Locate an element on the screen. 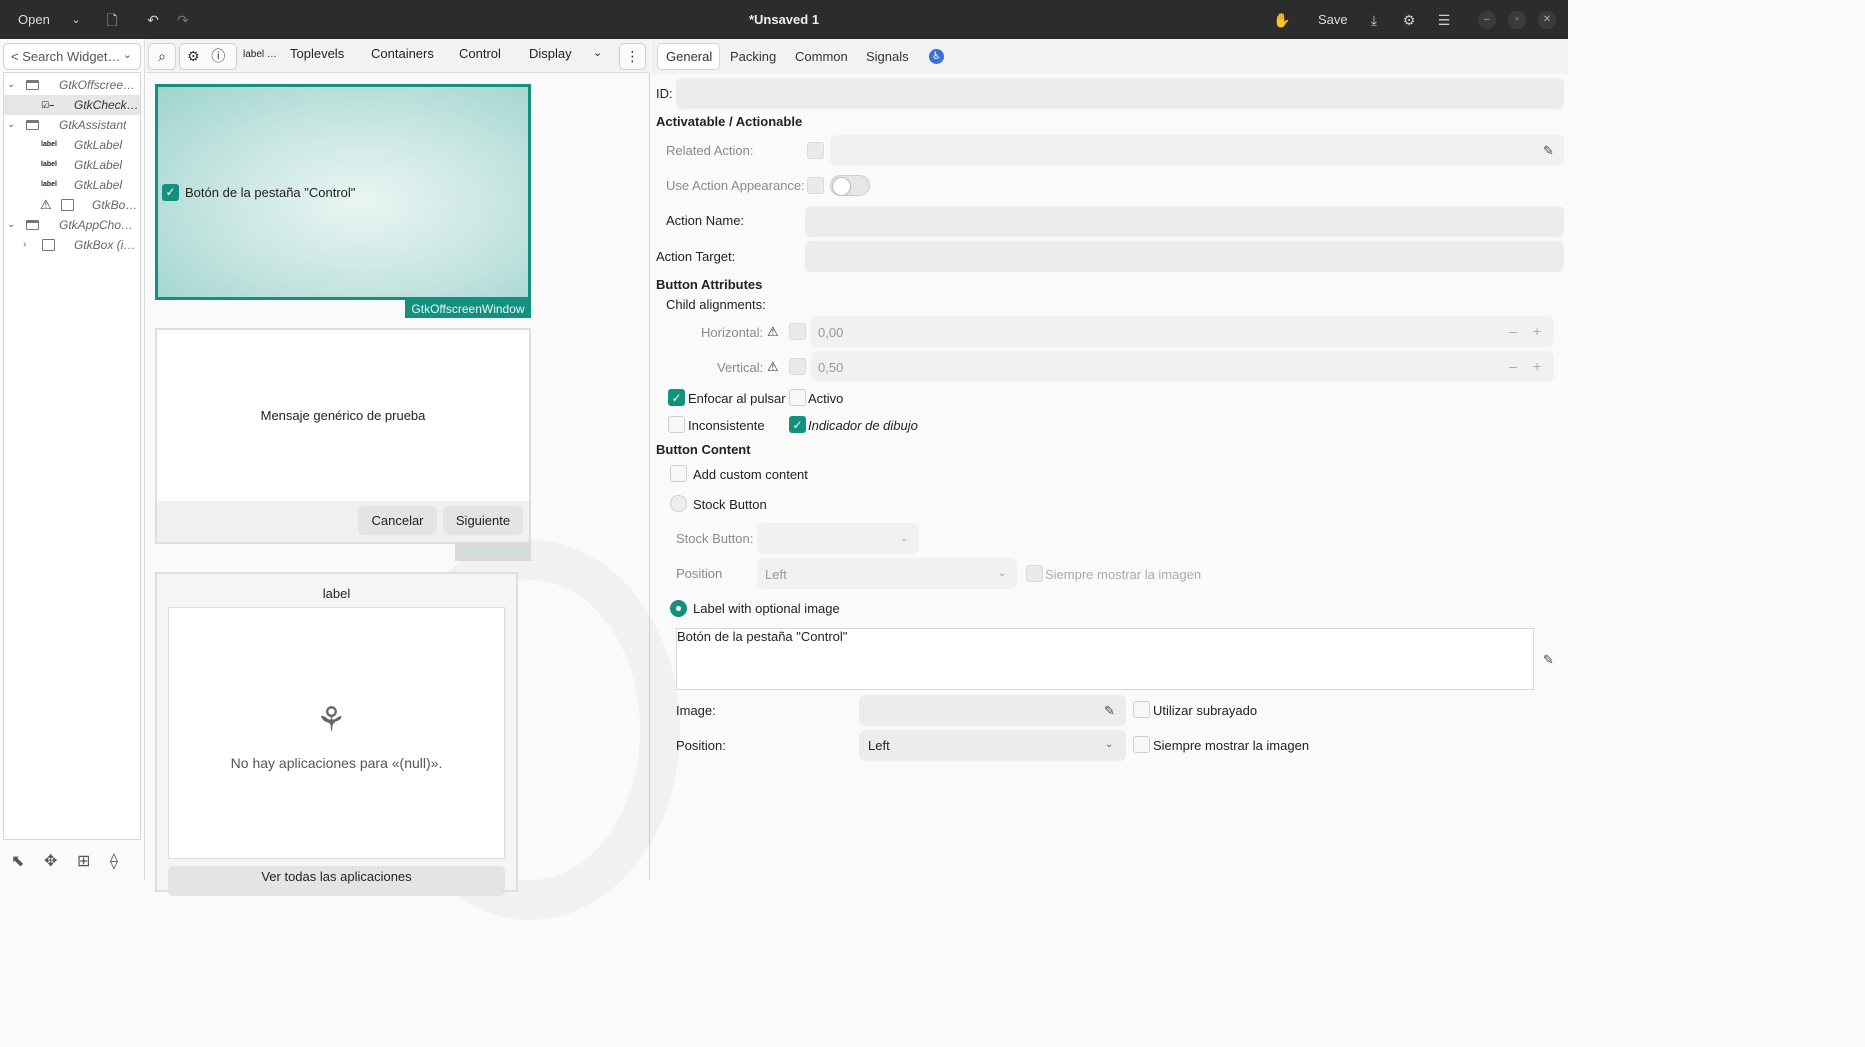 This screenshot has width=1865, height=1047. action-target-label: Action Target: is located at coordinates (696, 256).